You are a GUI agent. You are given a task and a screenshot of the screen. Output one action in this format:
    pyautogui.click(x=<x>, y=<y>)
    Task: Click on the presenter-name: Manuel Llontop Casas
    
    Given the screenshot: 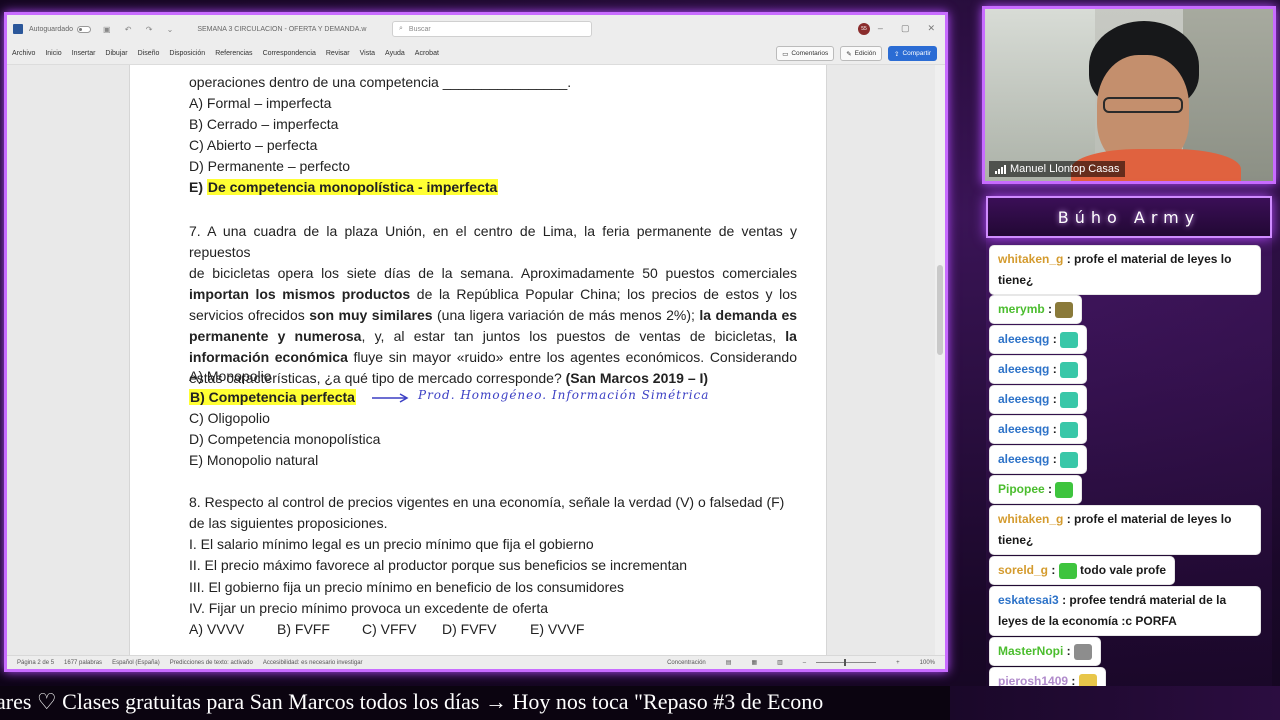 What is the action you would take?
    pyautogui.click(x=1065, y=169)
    